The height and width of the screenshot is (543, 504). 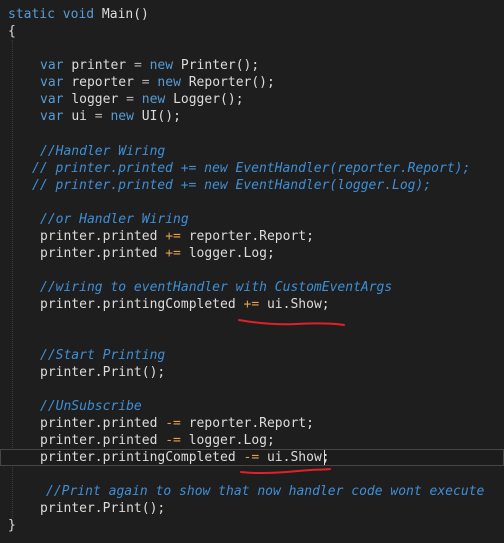 What do you see at coordinates (324, 457) in the screenshot?
I see `text-caret` at bounding box center [324, 457].